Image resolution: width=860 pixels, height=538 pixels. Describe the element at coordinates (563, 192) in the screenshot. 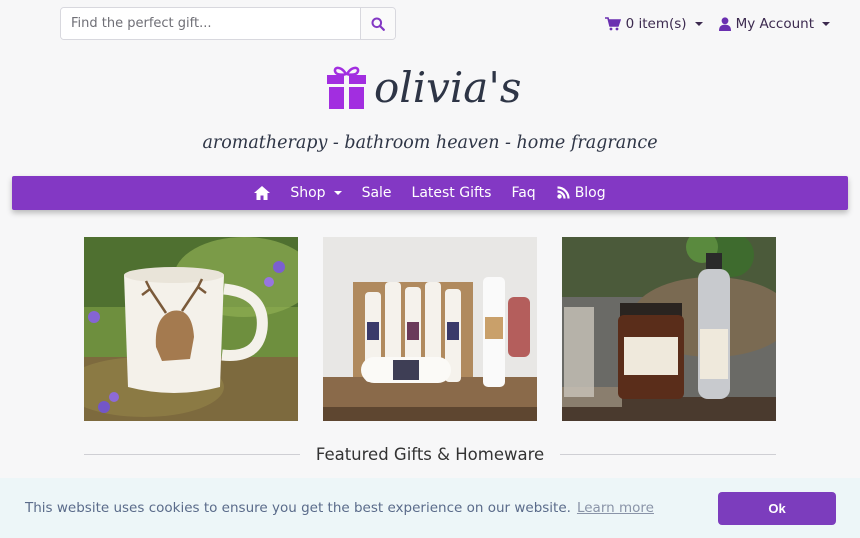

I see `rss-icon` at that location.